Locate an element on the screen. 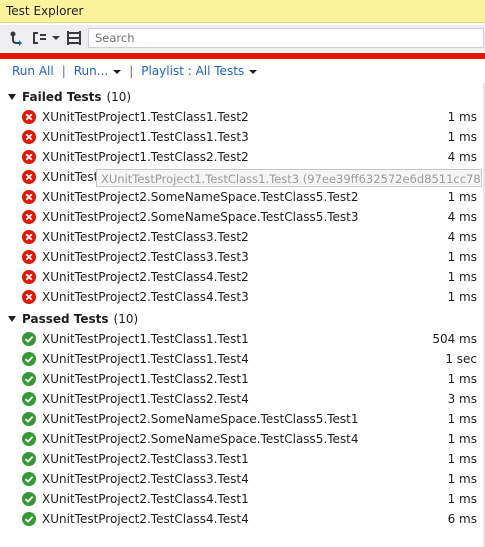 The height and width of the screenshot is (547, 485). playlist-link: Playlist : All Tests is located at coordinates (199, 71).